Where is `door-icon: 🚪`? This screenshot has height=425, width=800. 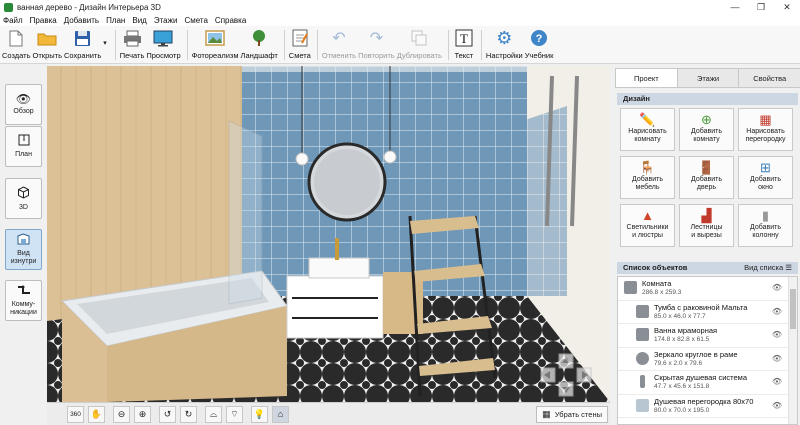
door-icon: 🚪 is located at coordinates (706, 167).